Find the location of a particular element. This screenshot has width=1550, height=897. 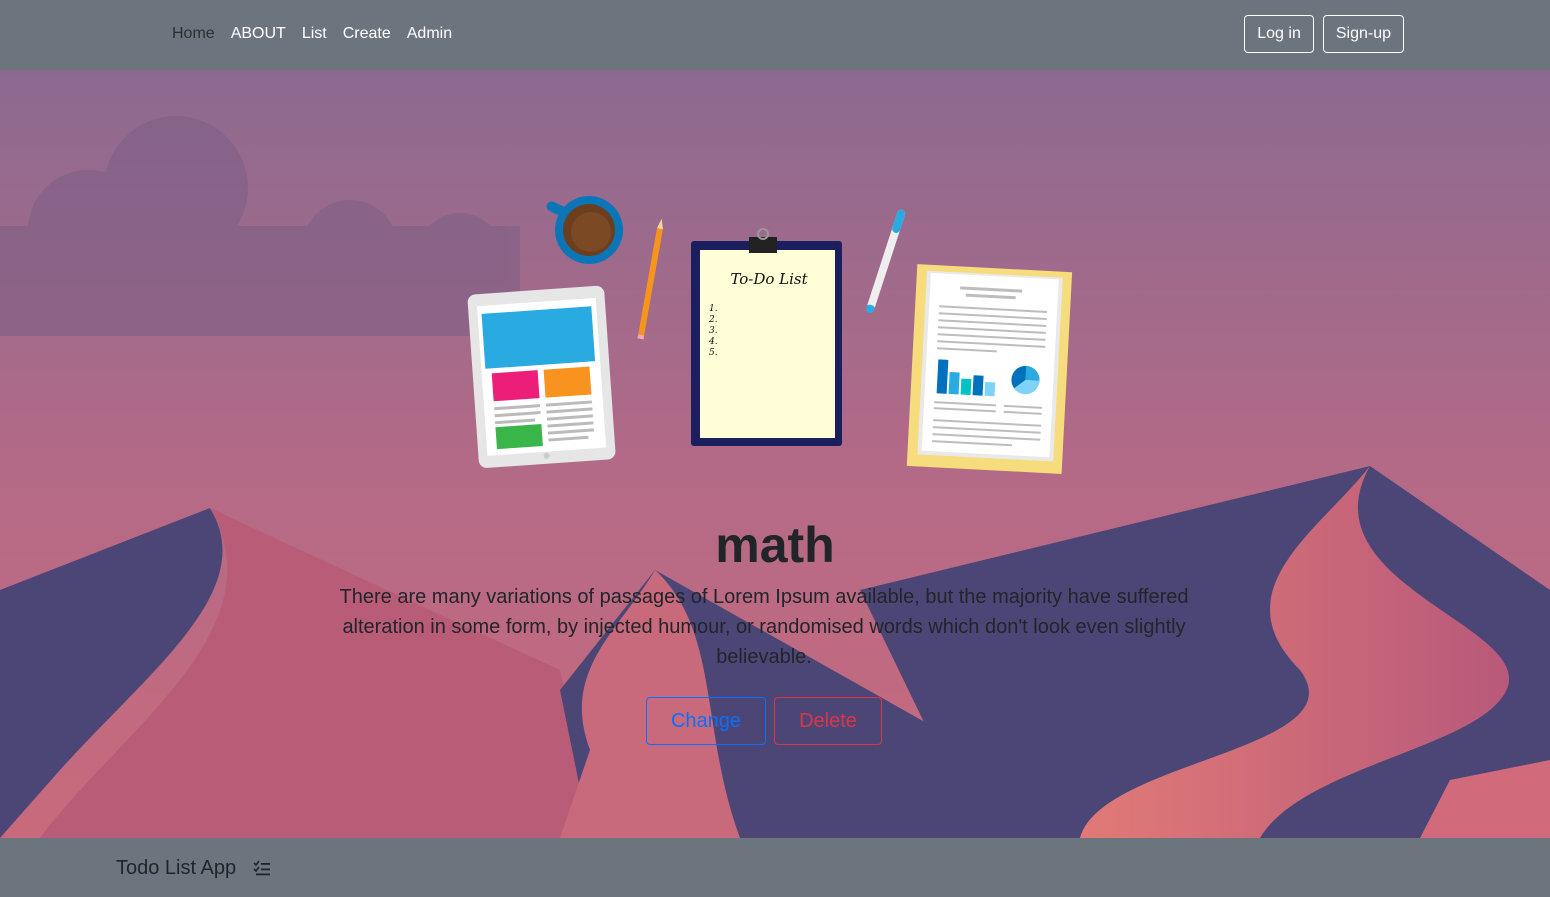

clipboard-item: 5. is located at coordinates (713, 353).